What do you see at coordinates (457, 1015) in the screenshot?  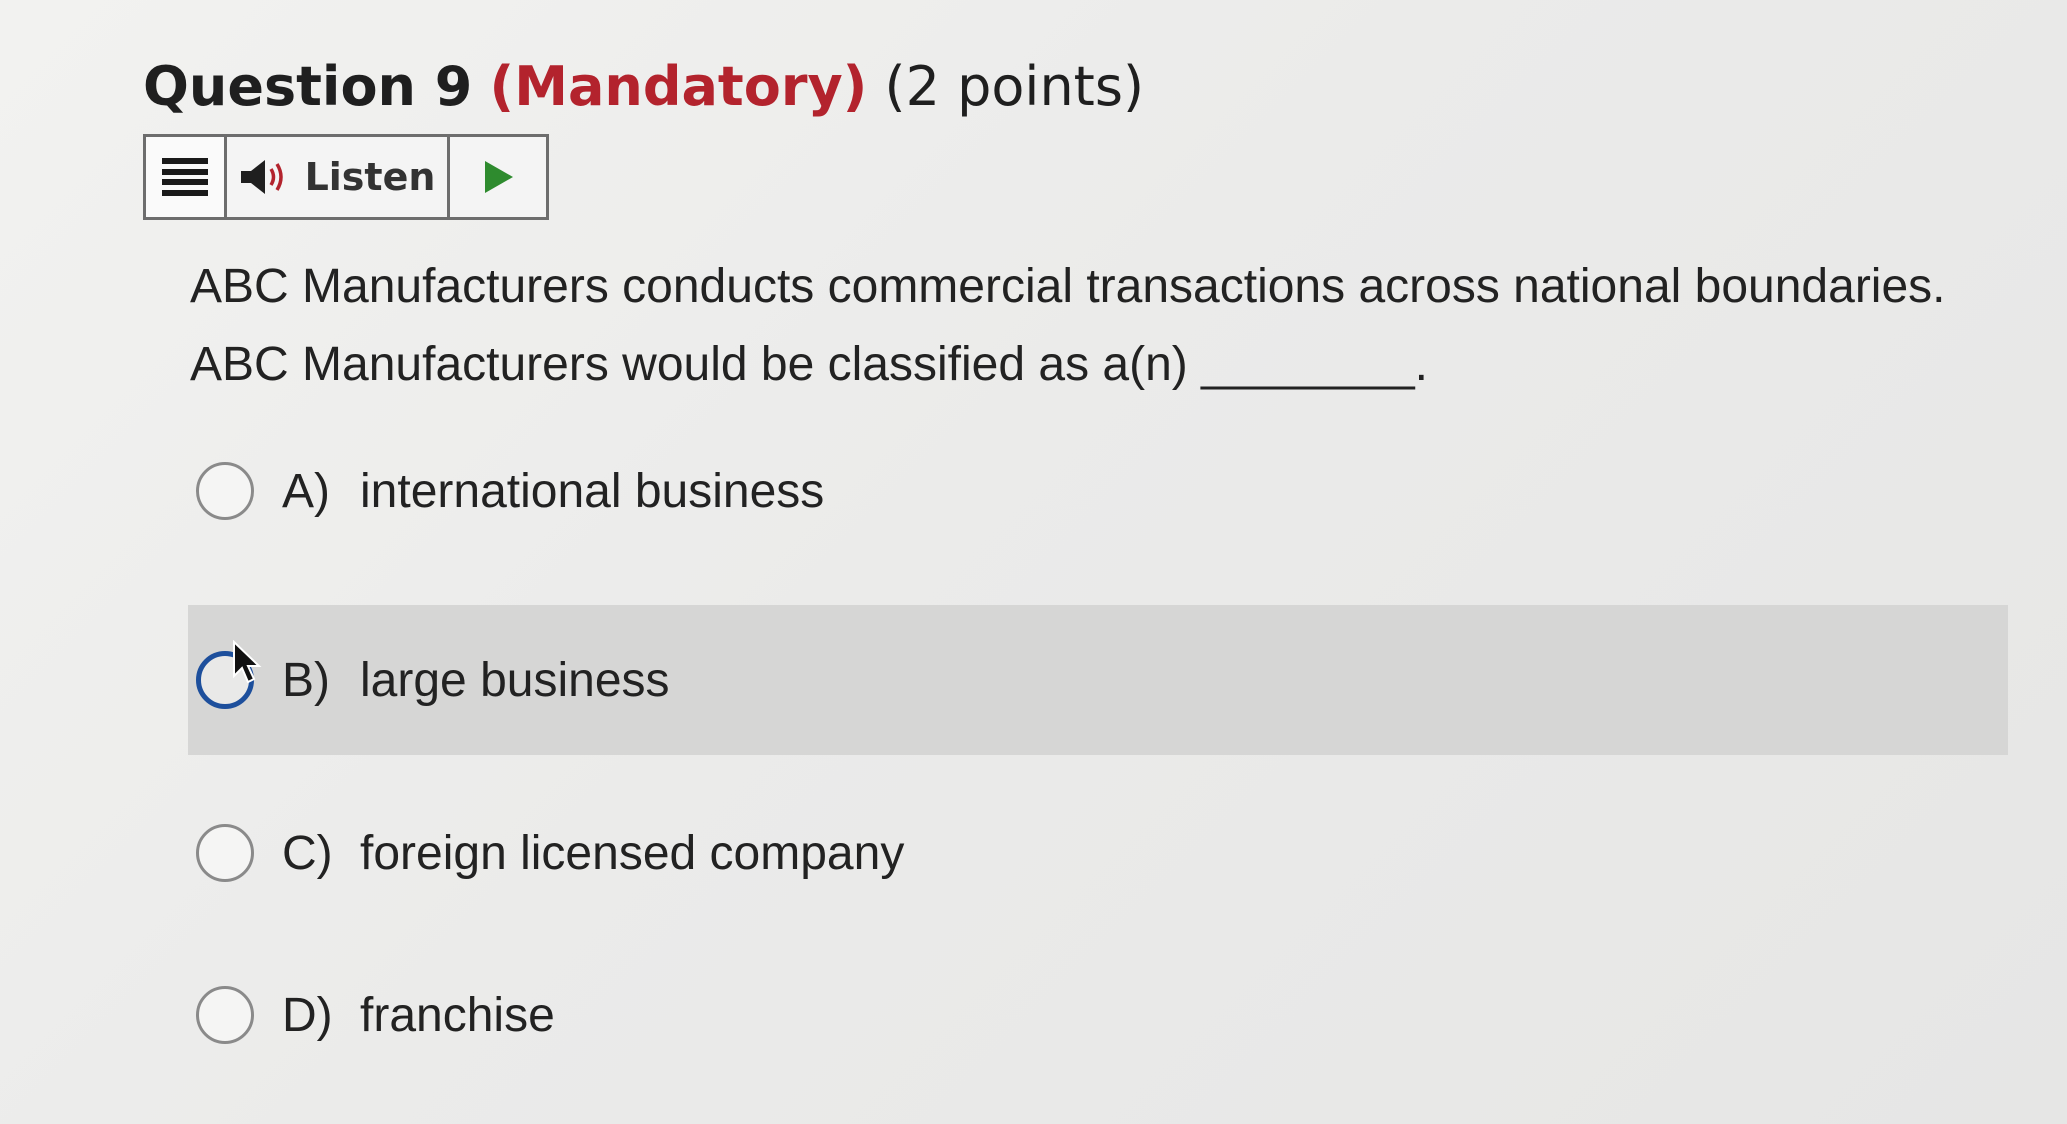 I see `option-text: franchise` at bounding box center [457, 1015].